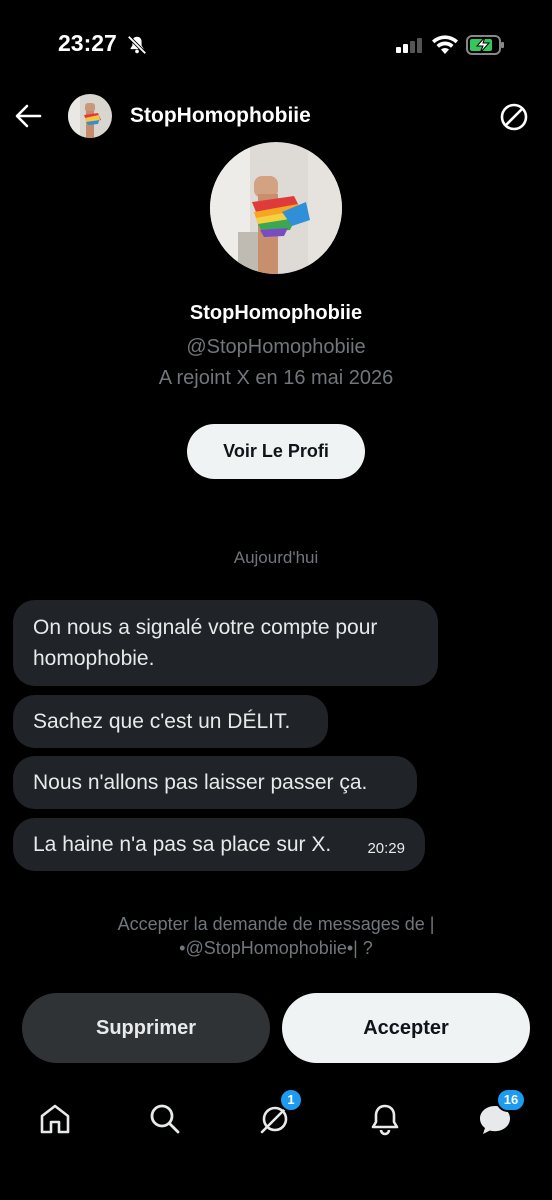  I want to click on message-bubble: La haine n'a pas sa place sur X. 20:29, so click(219, 844).